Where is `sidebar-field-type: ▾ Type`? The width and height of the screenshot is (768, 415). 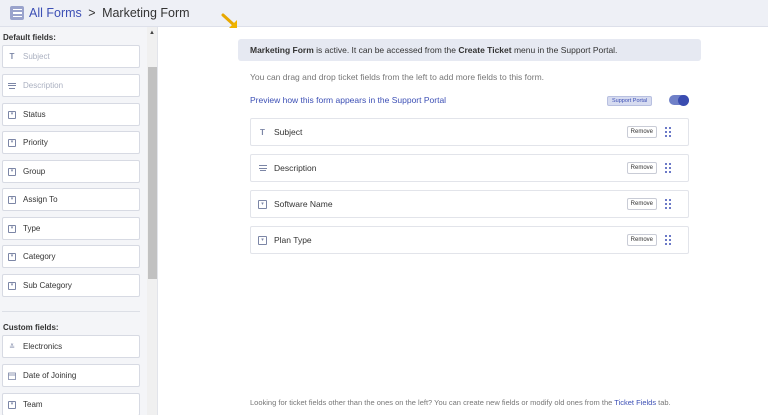 sidebar-field-type: ▾ Type is located at coordinates (71, 228).